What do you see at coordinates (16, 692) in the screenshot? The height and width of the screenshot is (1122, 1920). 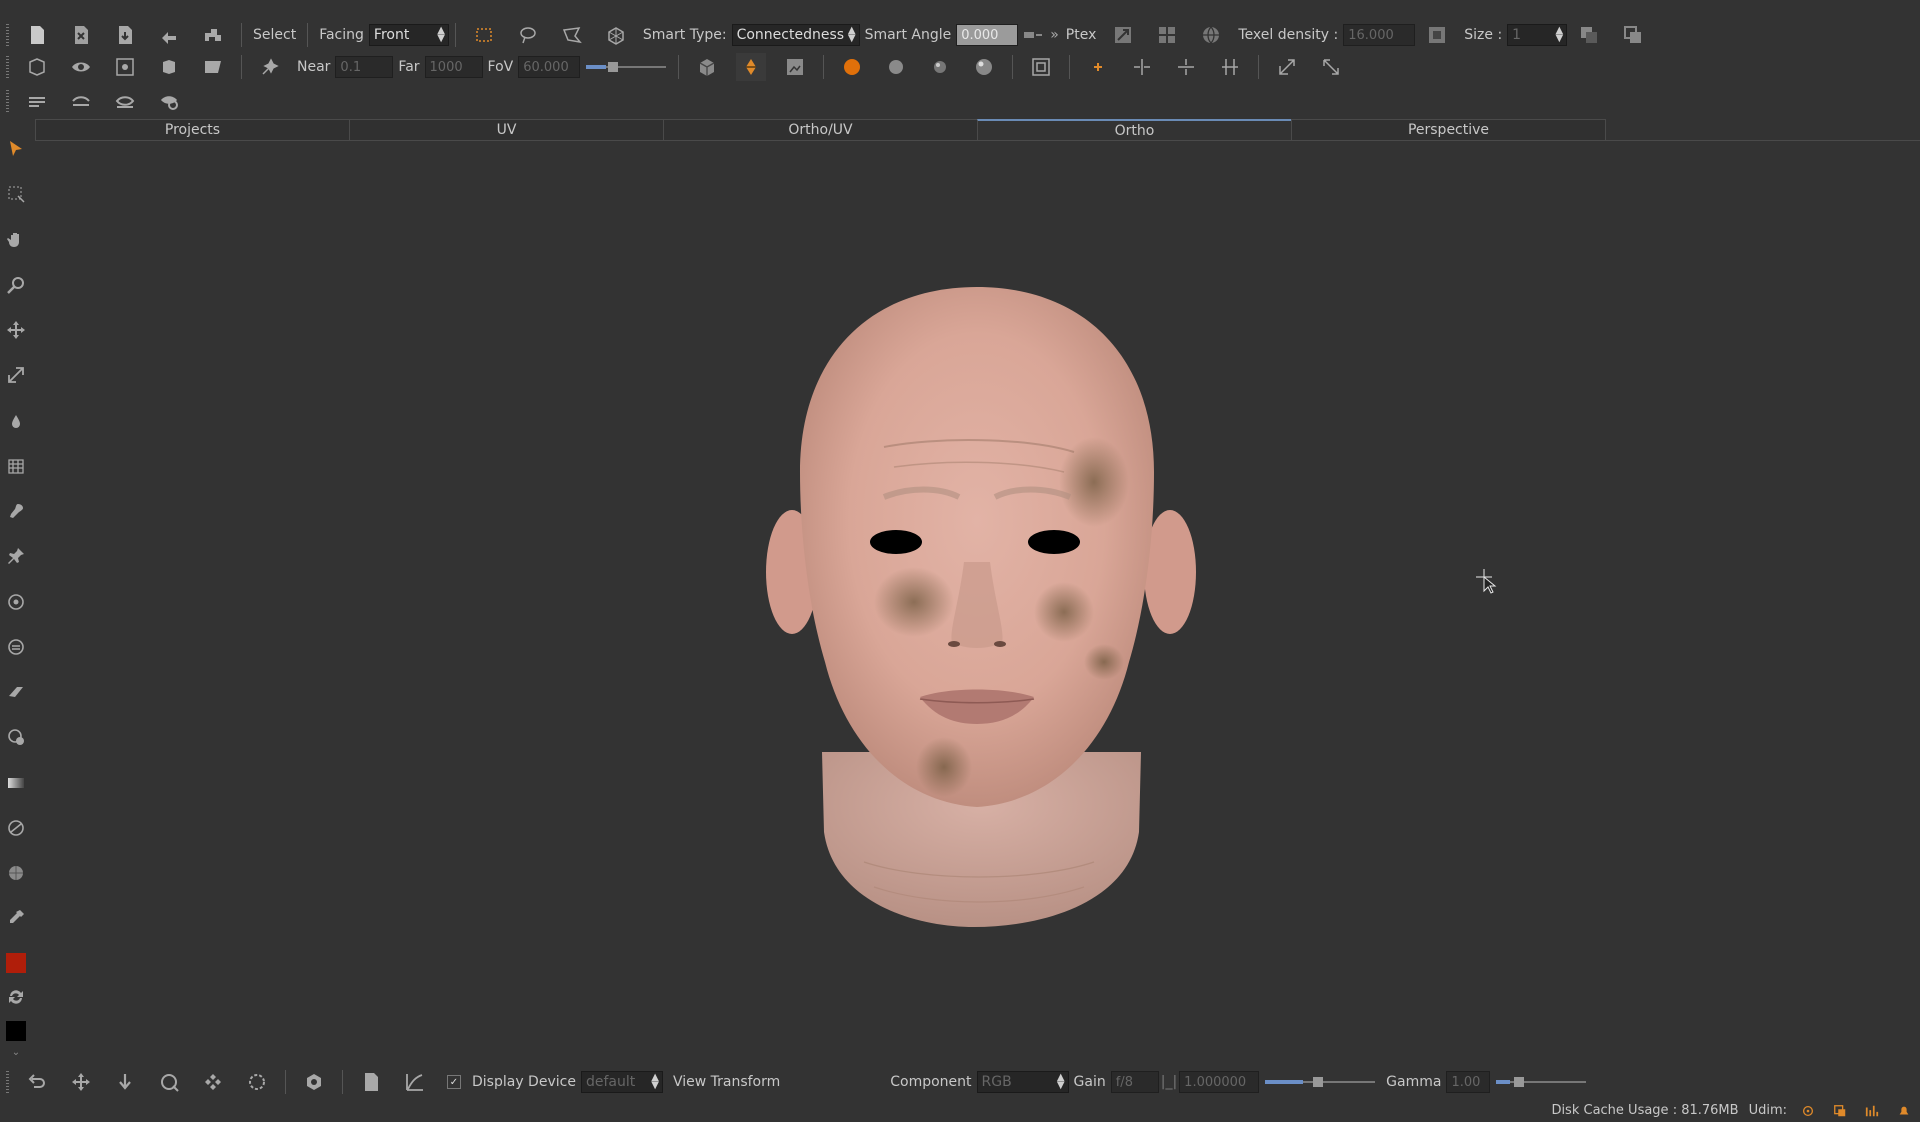 I see `eraser-tool-icon` at bounding box center [16, 692].